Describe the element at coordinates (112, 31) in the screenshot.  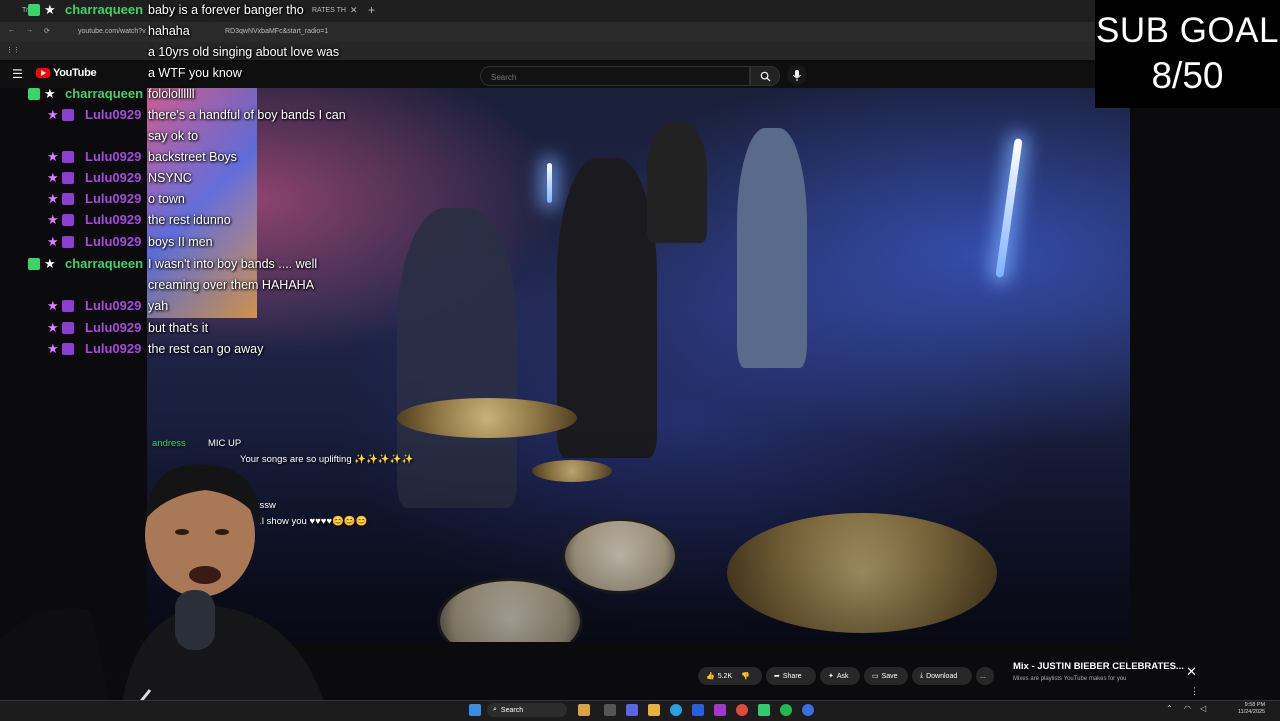
I see `url-text: youtube.com/watch?v` at that location.